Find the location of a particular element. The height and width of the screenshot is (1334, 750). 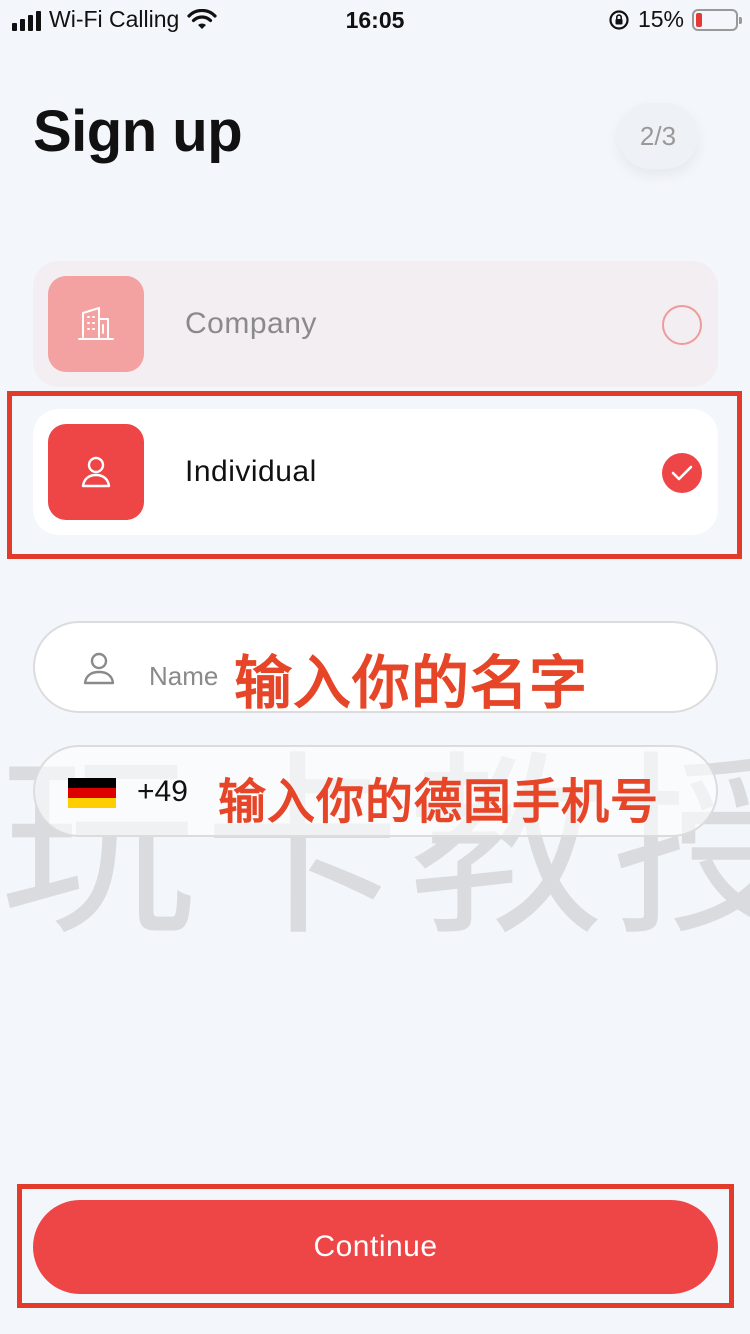

annotation-name-hint: 输入你的名字 is located at coordinates (411, 683).